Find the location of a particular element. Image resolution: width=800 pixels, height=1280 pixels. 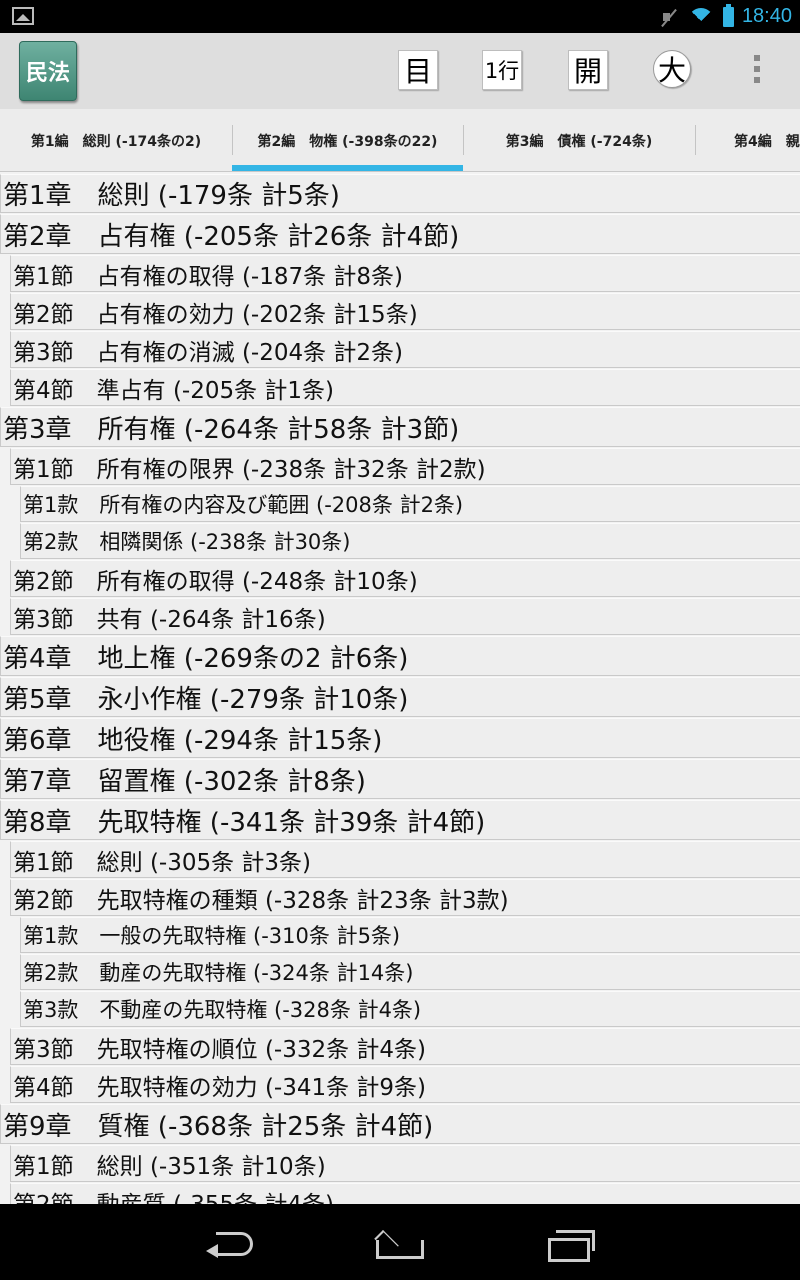

tree-item-label: 第1節 所有権の限界 (-238条 計32条 計2款) is located at coordinates (249, 469).